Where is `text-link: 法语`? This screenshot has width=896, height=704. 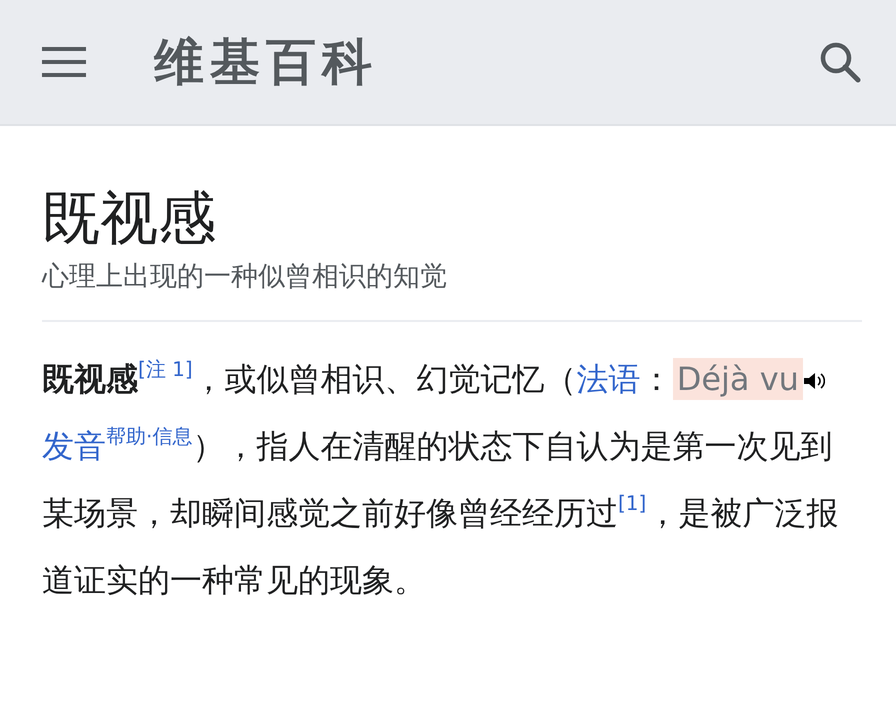 text-link: 法语 is located at coordinates (608, 379).